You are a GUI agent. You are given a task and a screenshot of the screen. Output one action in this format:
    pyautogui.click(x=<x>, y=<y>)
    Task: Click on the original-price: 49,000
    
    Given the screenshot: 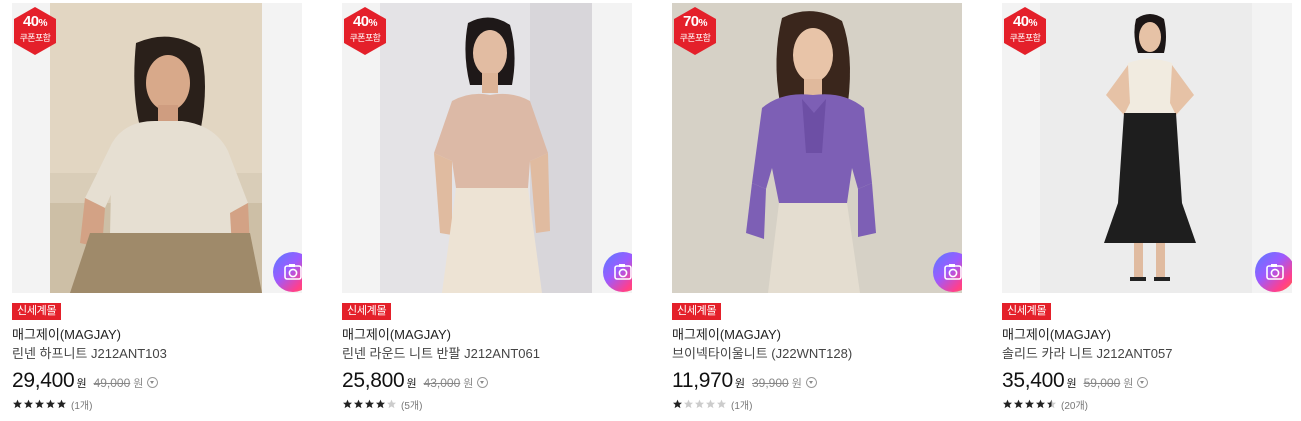 What is the action you would take?
    pyautogui.click(x=112, y=383)
    